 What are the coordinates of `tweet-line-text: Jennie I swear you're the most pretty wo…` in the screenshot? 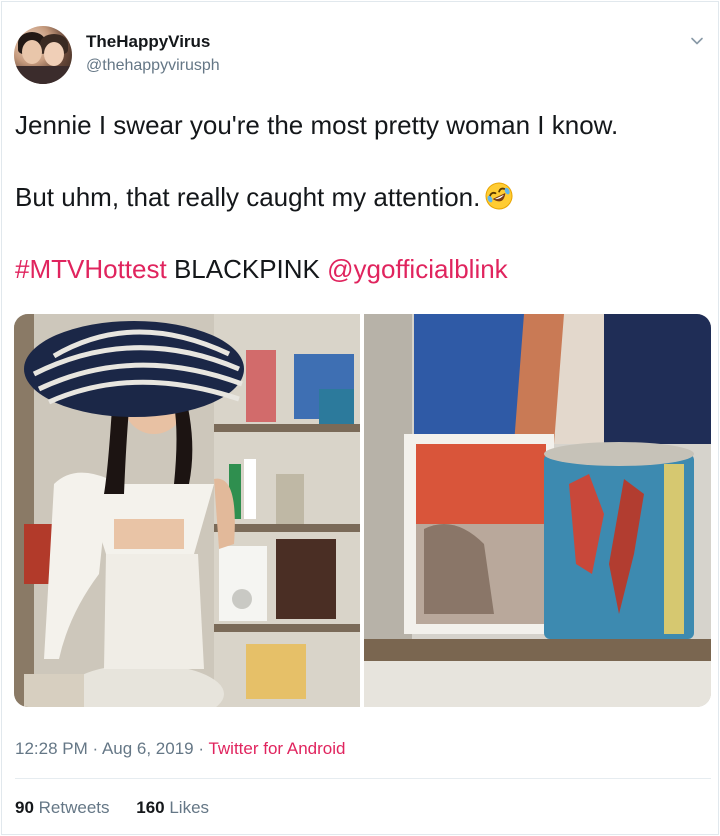 It's located at (317, 125).